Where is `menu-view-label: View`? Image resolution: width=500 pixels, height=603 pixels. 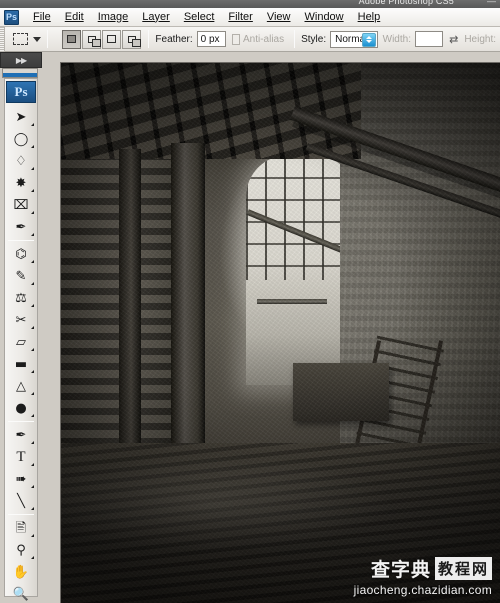
menu-view-label: View is located at coordinates (278, 16).